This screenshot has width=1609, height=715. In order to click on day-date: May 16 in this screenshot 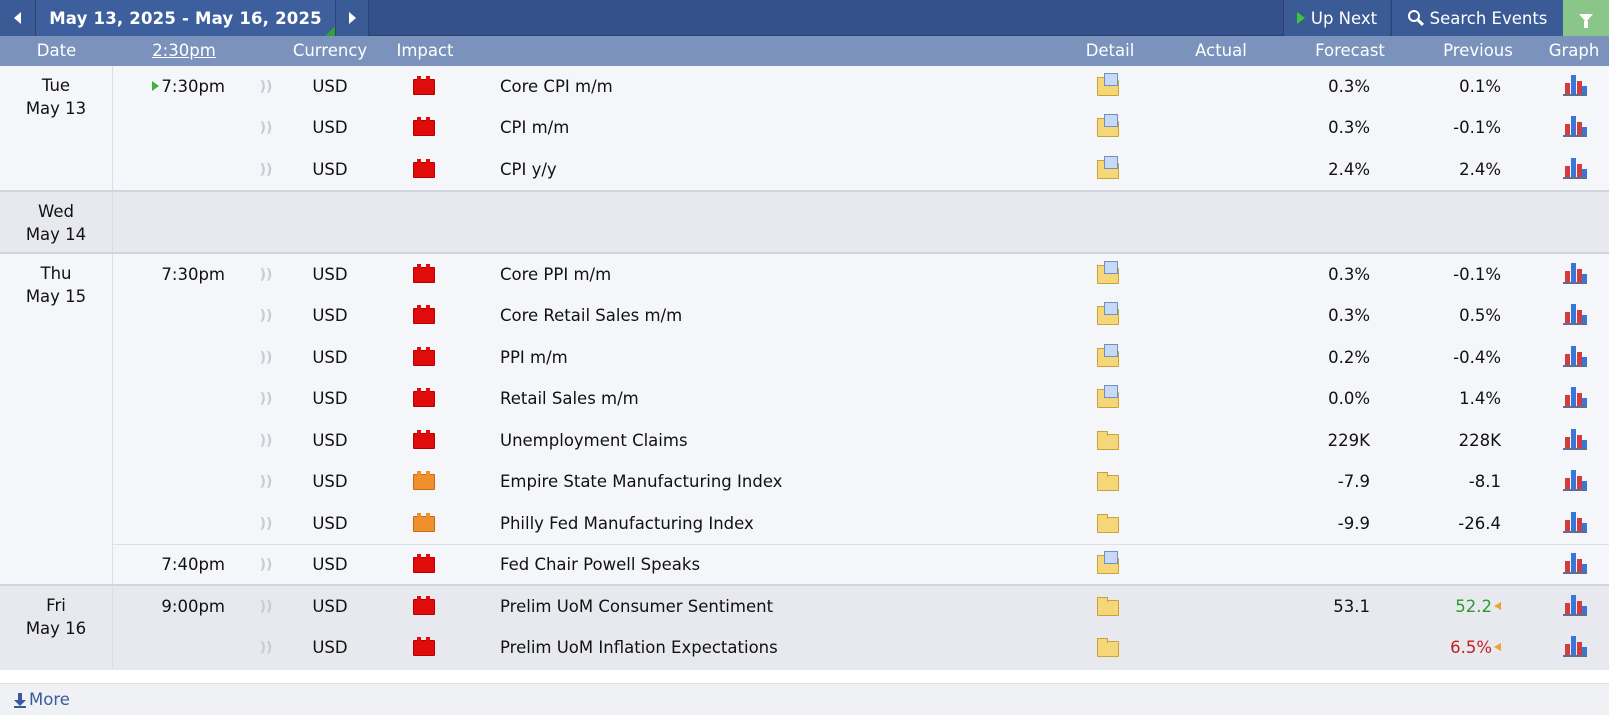, I will do `click(56, 628)`.